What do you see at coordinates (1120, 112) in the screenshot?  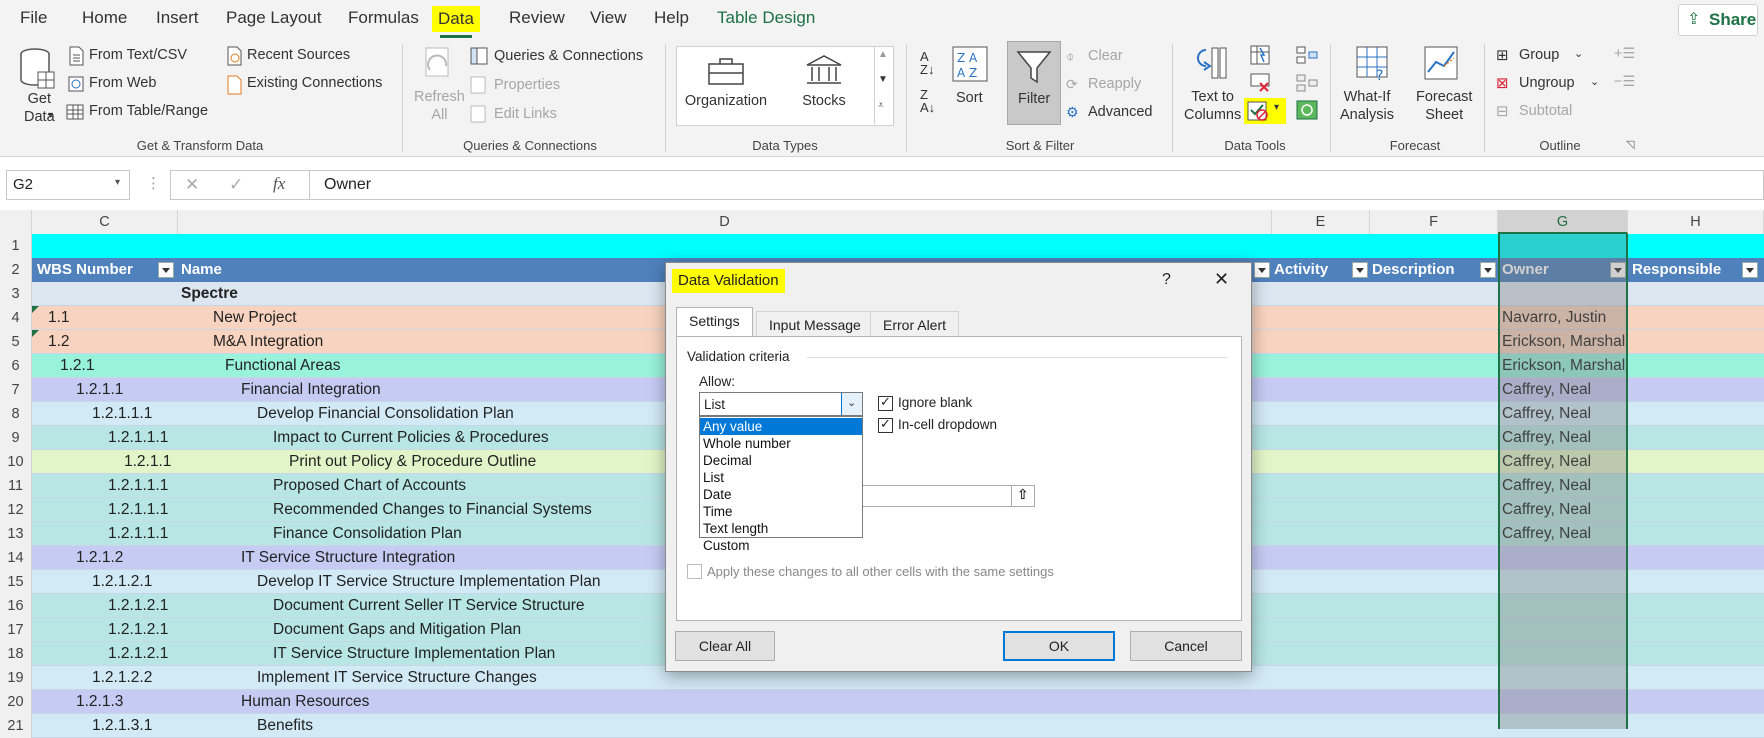 I see `advanced-button: Advanced` at bounding box center [1120, 112].